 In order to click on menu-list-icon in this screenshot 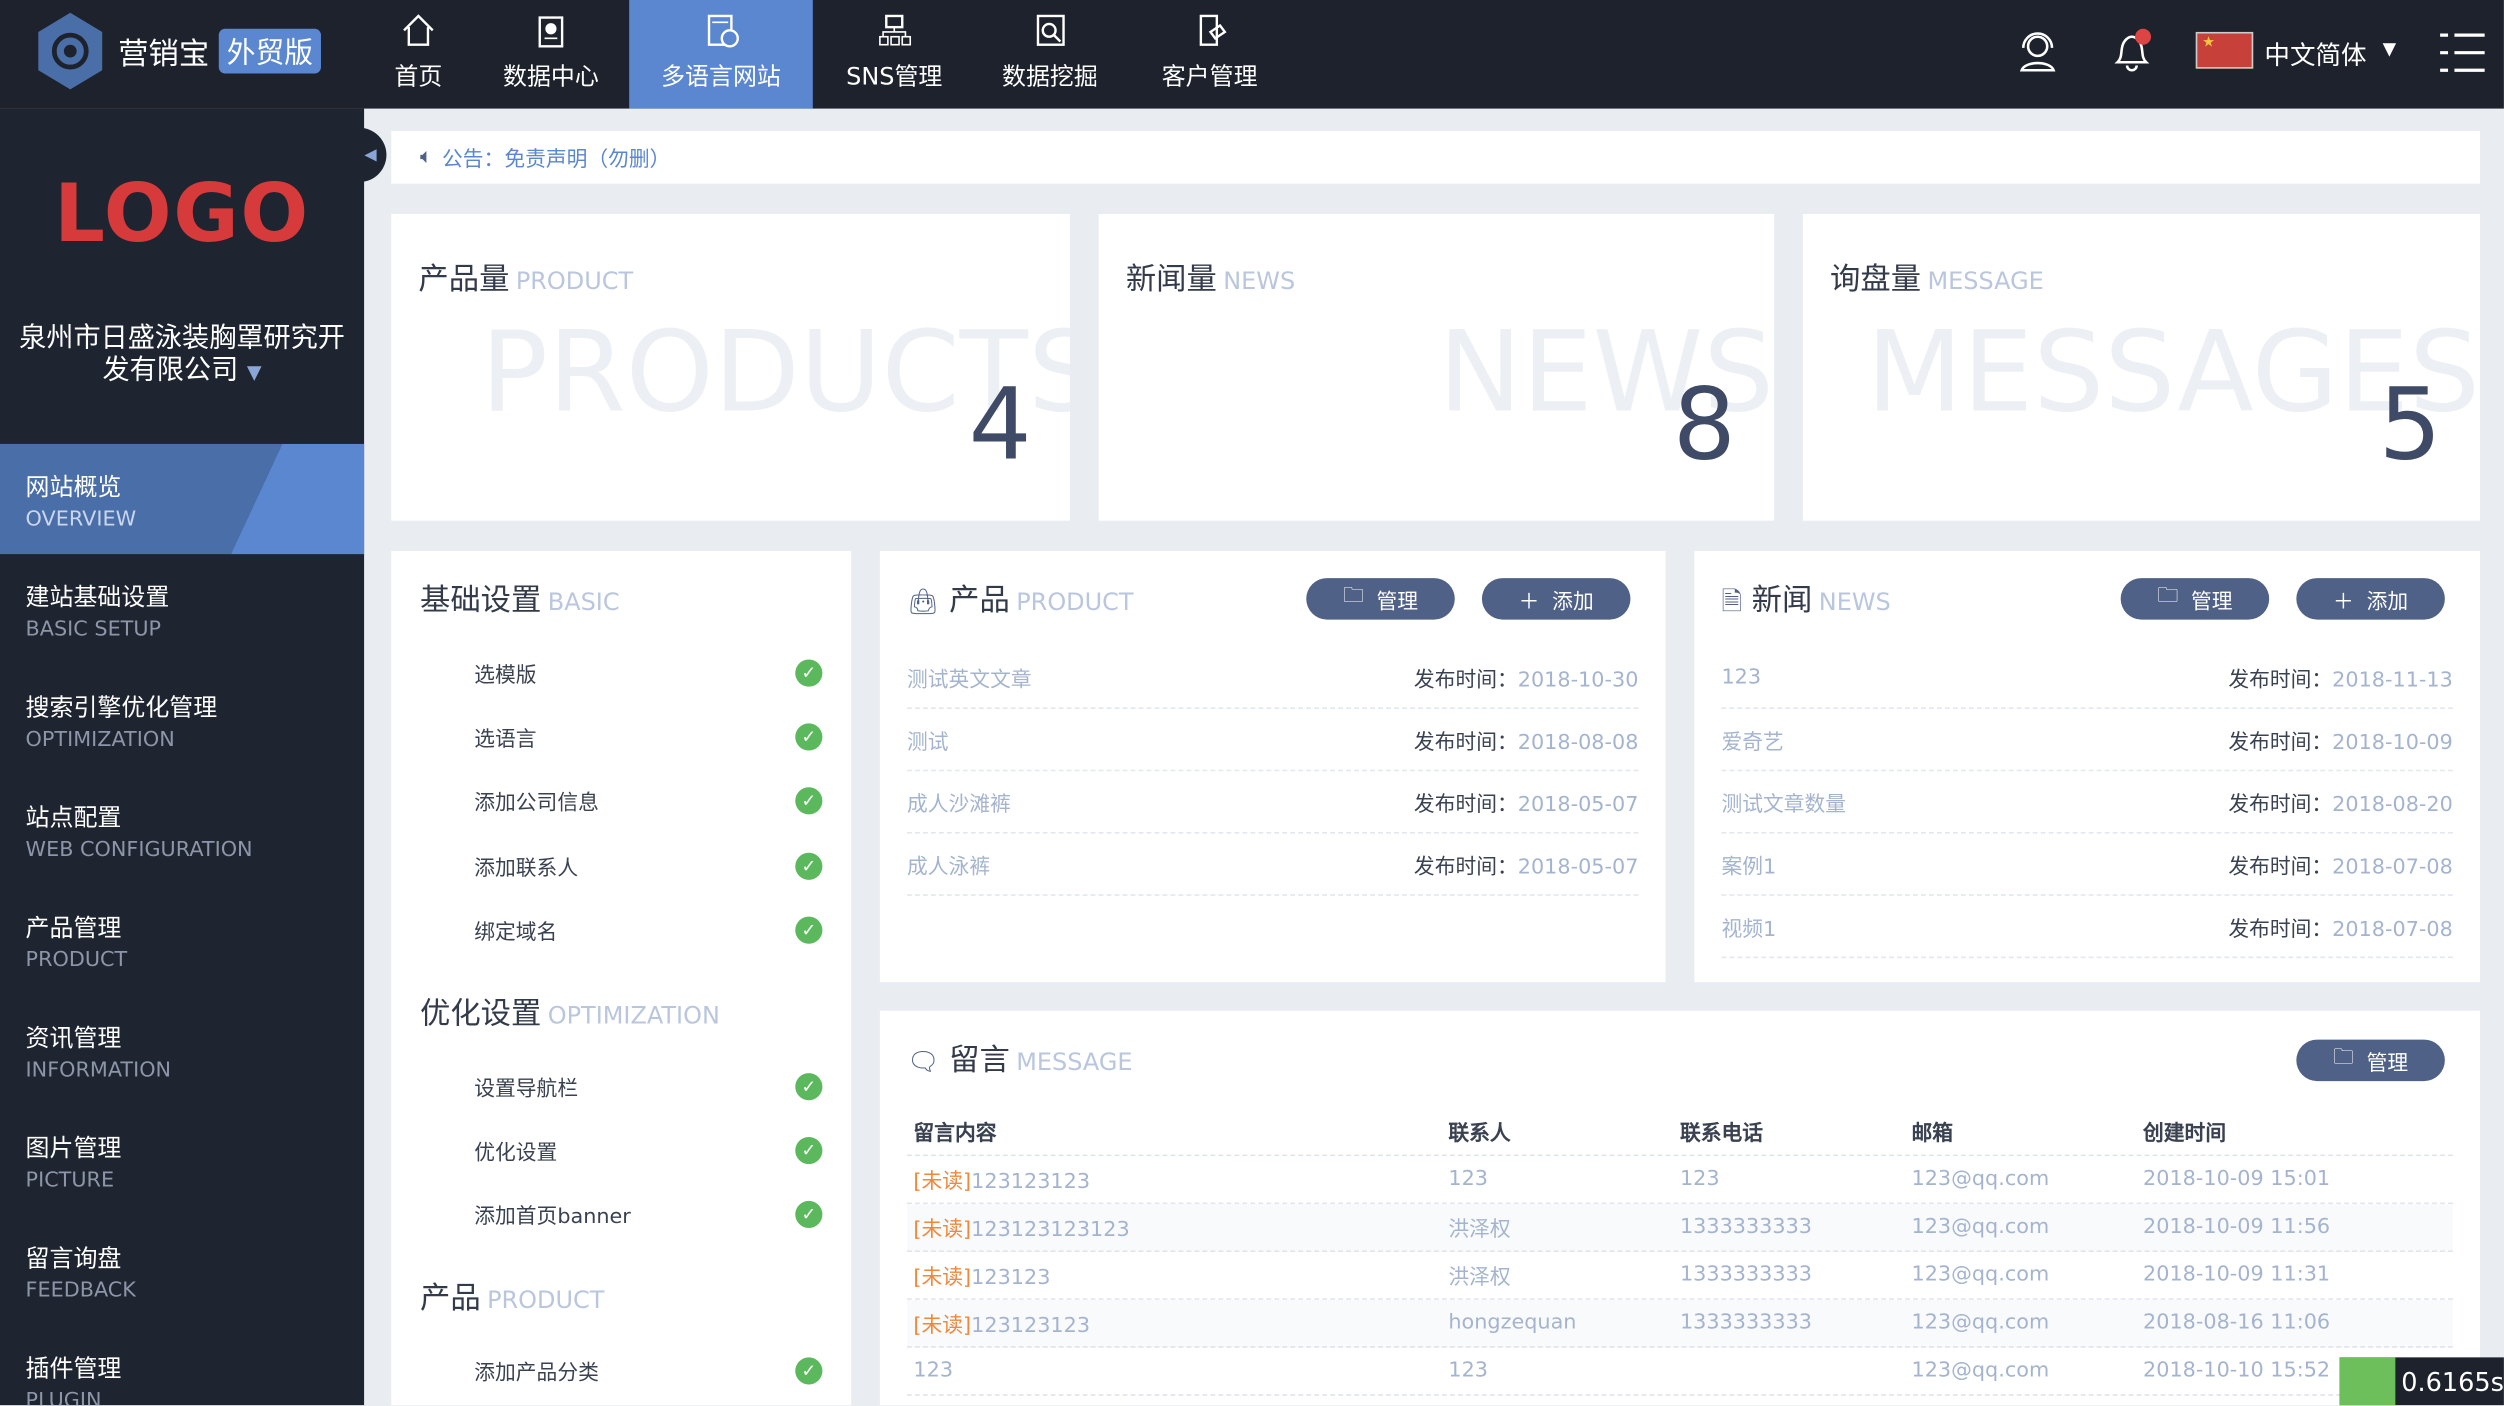, I will do `click(2462, 53)`.